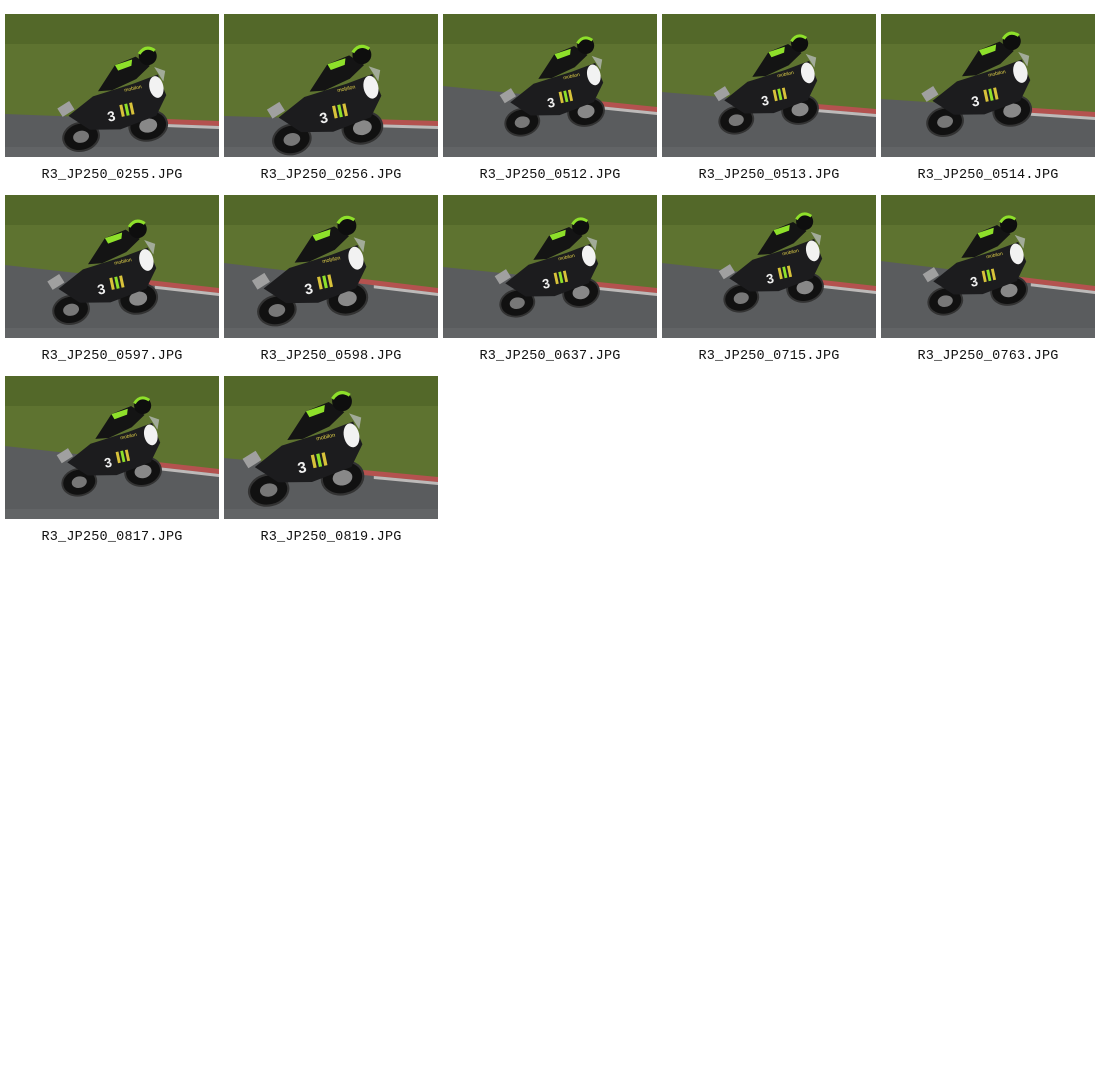  I want to click on photo-filename: R3_JP250_0817.JPG, so click(112, 537).